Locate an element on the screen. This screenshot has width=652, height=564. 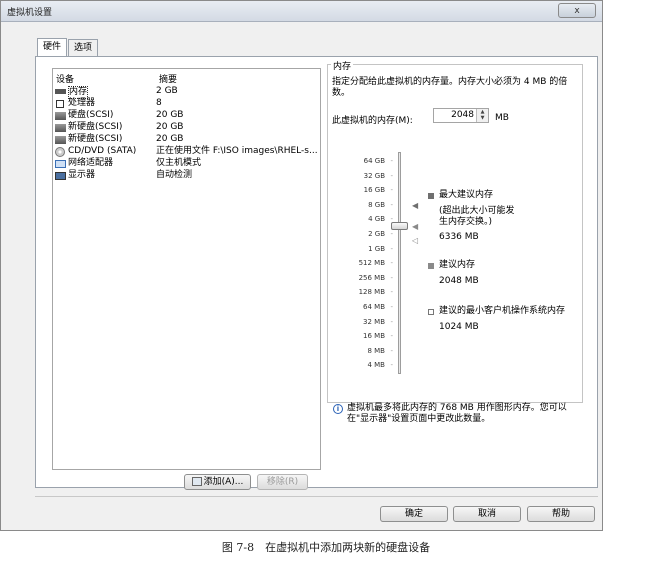
memory-spinbox-value: 2048 is located at coordinates (462, 115).